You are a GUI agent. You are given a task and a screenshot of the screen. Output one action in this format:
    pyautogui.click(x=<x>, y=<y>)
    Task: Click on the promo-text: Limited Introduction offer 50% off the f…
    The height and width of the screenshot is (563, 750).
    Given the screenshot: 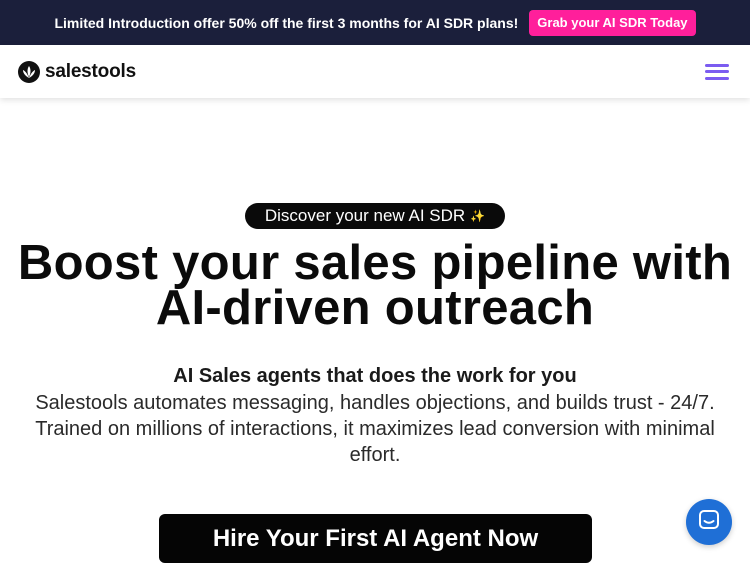 What is the action you would take?
    pyautogui.click(x=286, y=22)
    